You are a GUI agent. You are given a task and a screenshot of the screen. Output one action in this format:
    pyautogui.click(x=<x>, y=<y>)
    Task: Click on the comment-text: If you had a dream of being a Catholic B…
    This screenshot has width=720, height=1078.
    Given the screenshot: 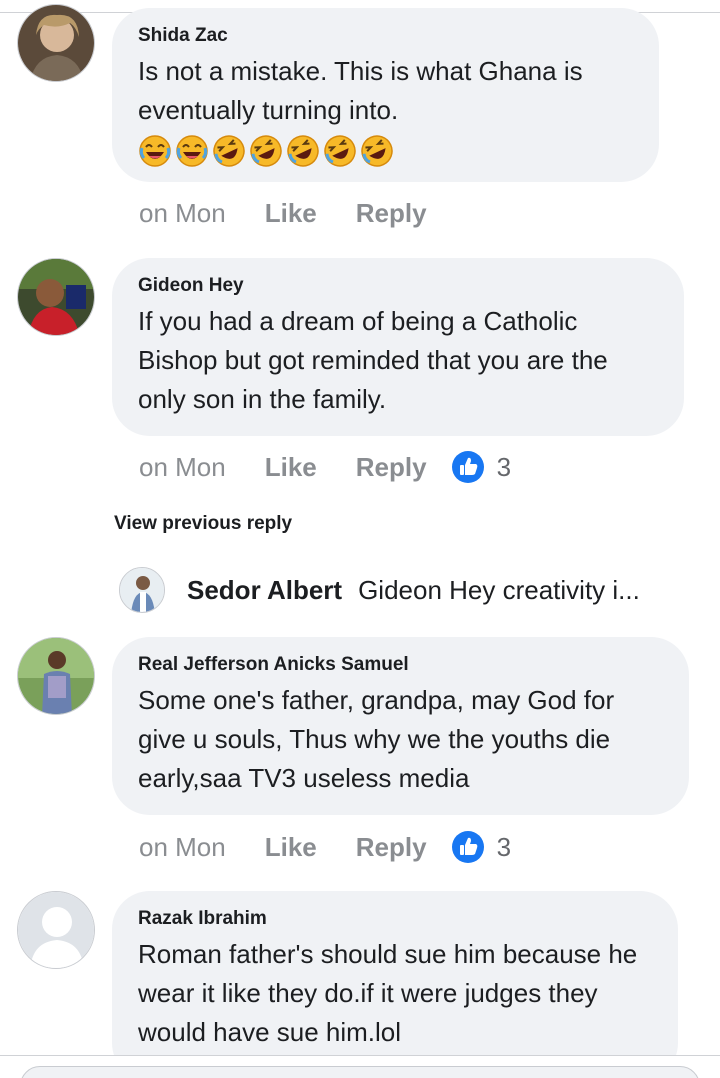 What is the action you would take?
    pyautogui.click(x=373, y=360)
    